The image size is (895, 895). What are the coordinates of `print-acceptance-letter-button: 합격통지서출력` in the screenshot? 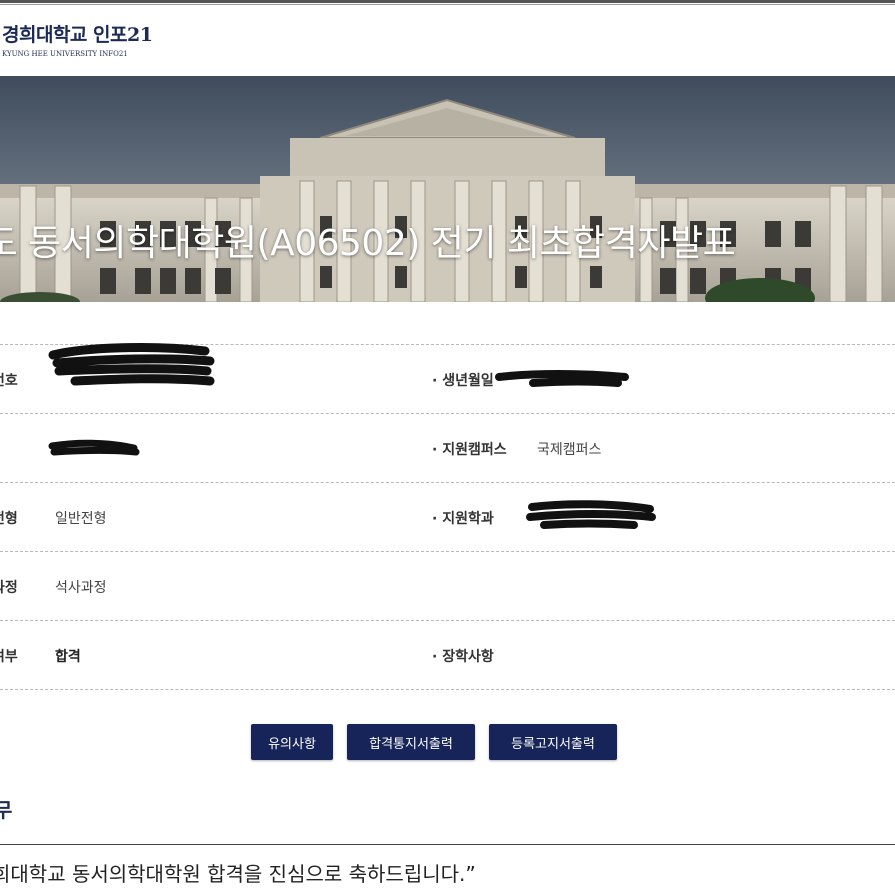 It's located at (411, 742).